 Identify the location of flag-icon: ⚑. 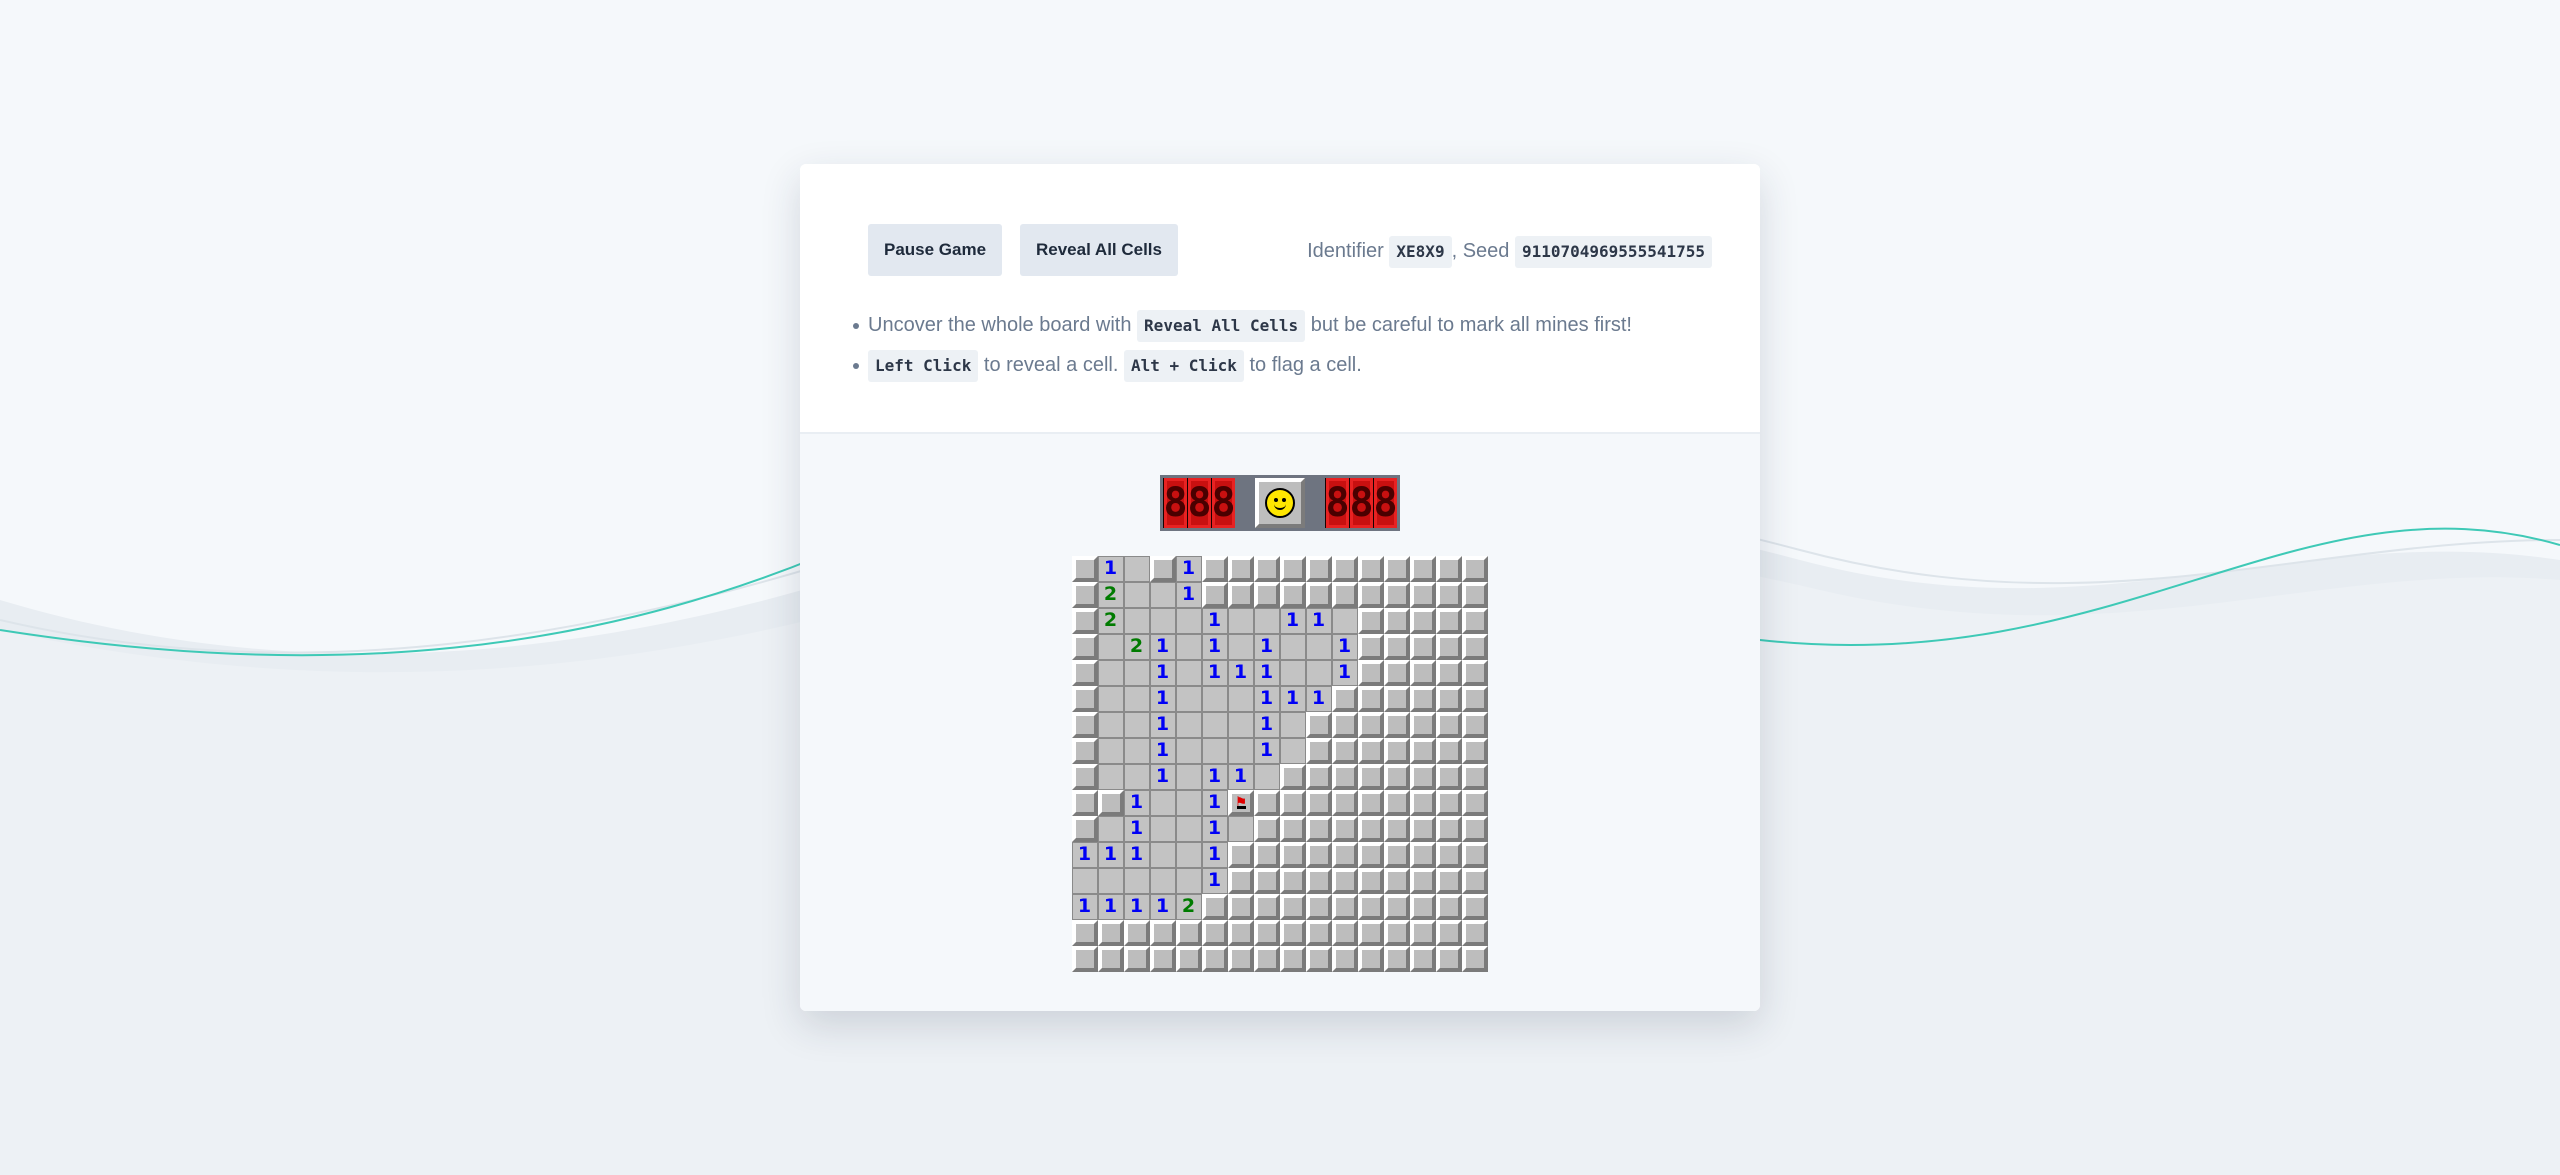
(1241, 803).